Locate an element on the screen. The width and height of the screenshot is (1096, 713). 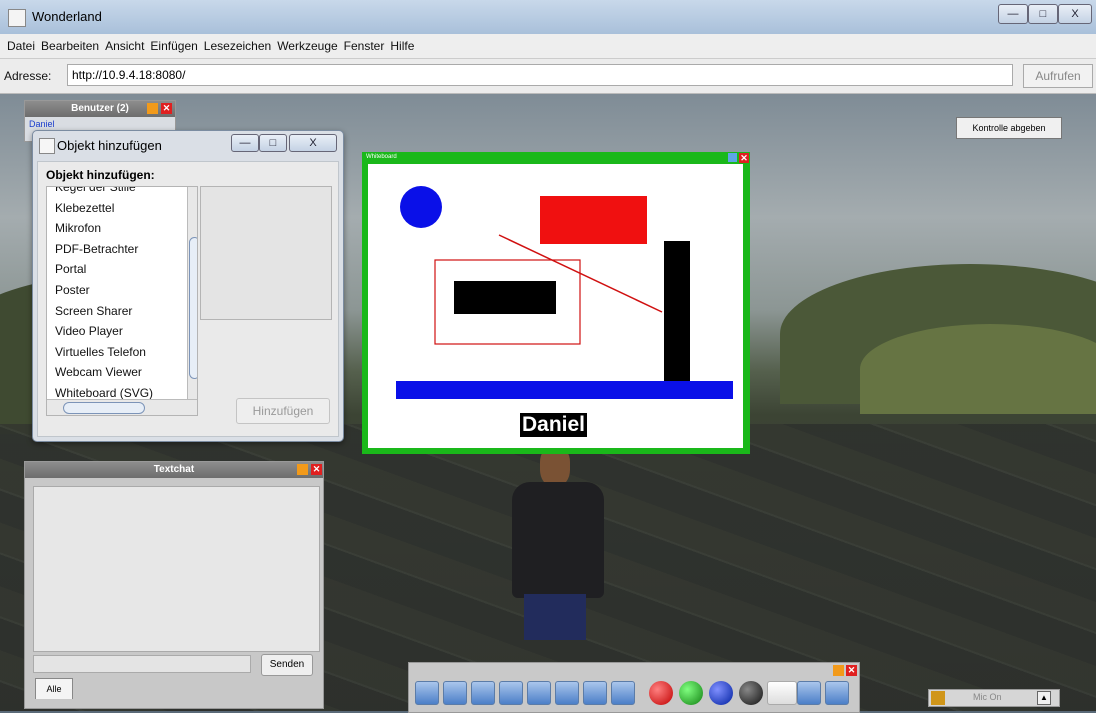
avatar-legs is located at coordinates (555, 617).